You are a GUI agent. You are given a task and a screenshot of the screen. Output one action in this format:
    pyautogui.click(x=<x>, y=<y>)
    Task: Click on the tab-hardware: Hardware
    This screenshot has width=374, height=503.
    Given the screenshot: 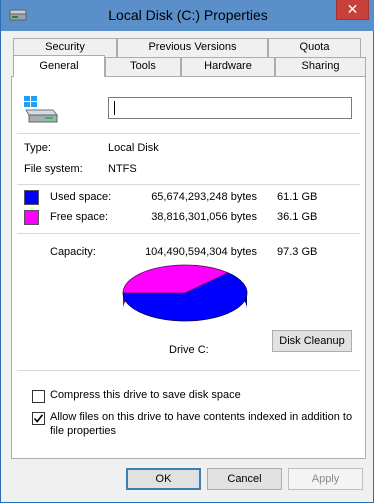 What is the action you would take?
    pyautogui.click(x=228, y=66)
    